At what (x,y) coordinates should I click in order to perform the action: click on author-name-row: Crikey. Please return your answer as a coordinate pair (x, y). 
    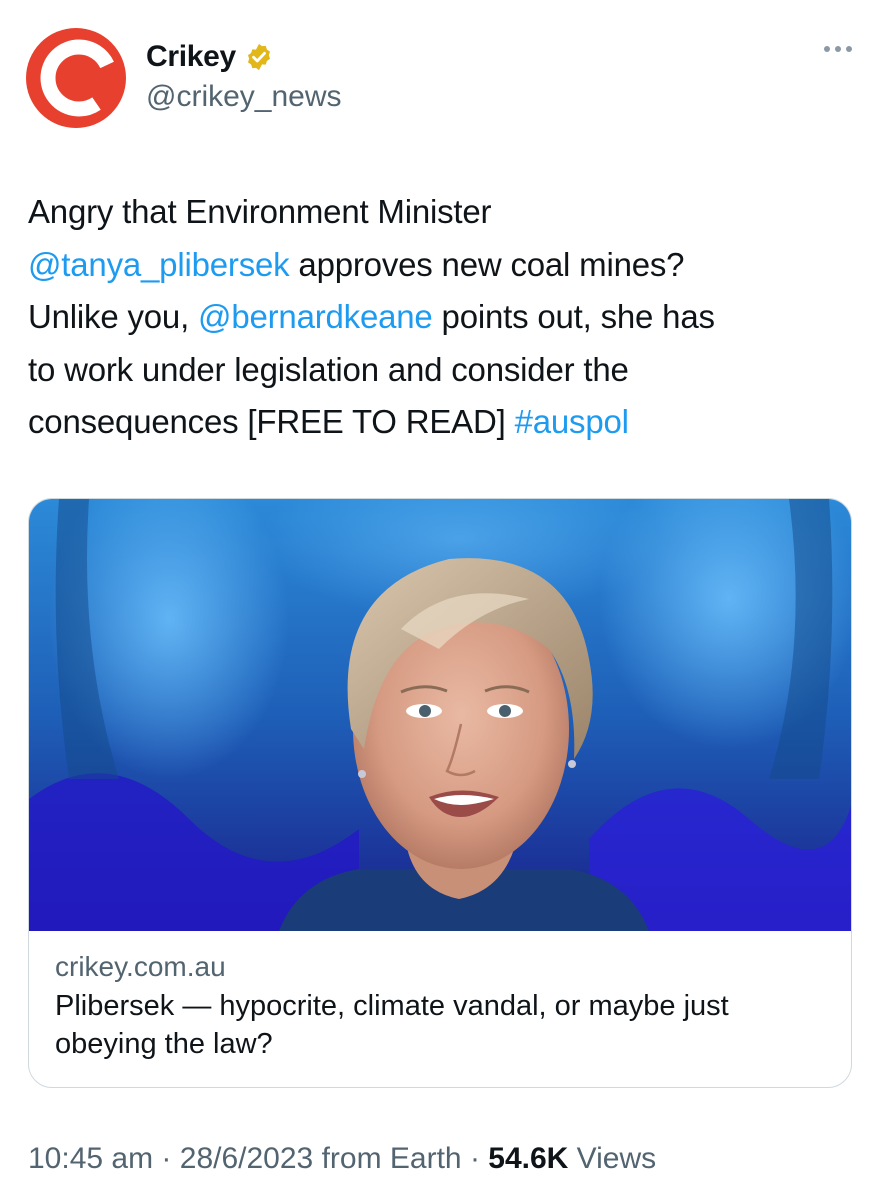
    Looking at the image, I should click on (210, 57).